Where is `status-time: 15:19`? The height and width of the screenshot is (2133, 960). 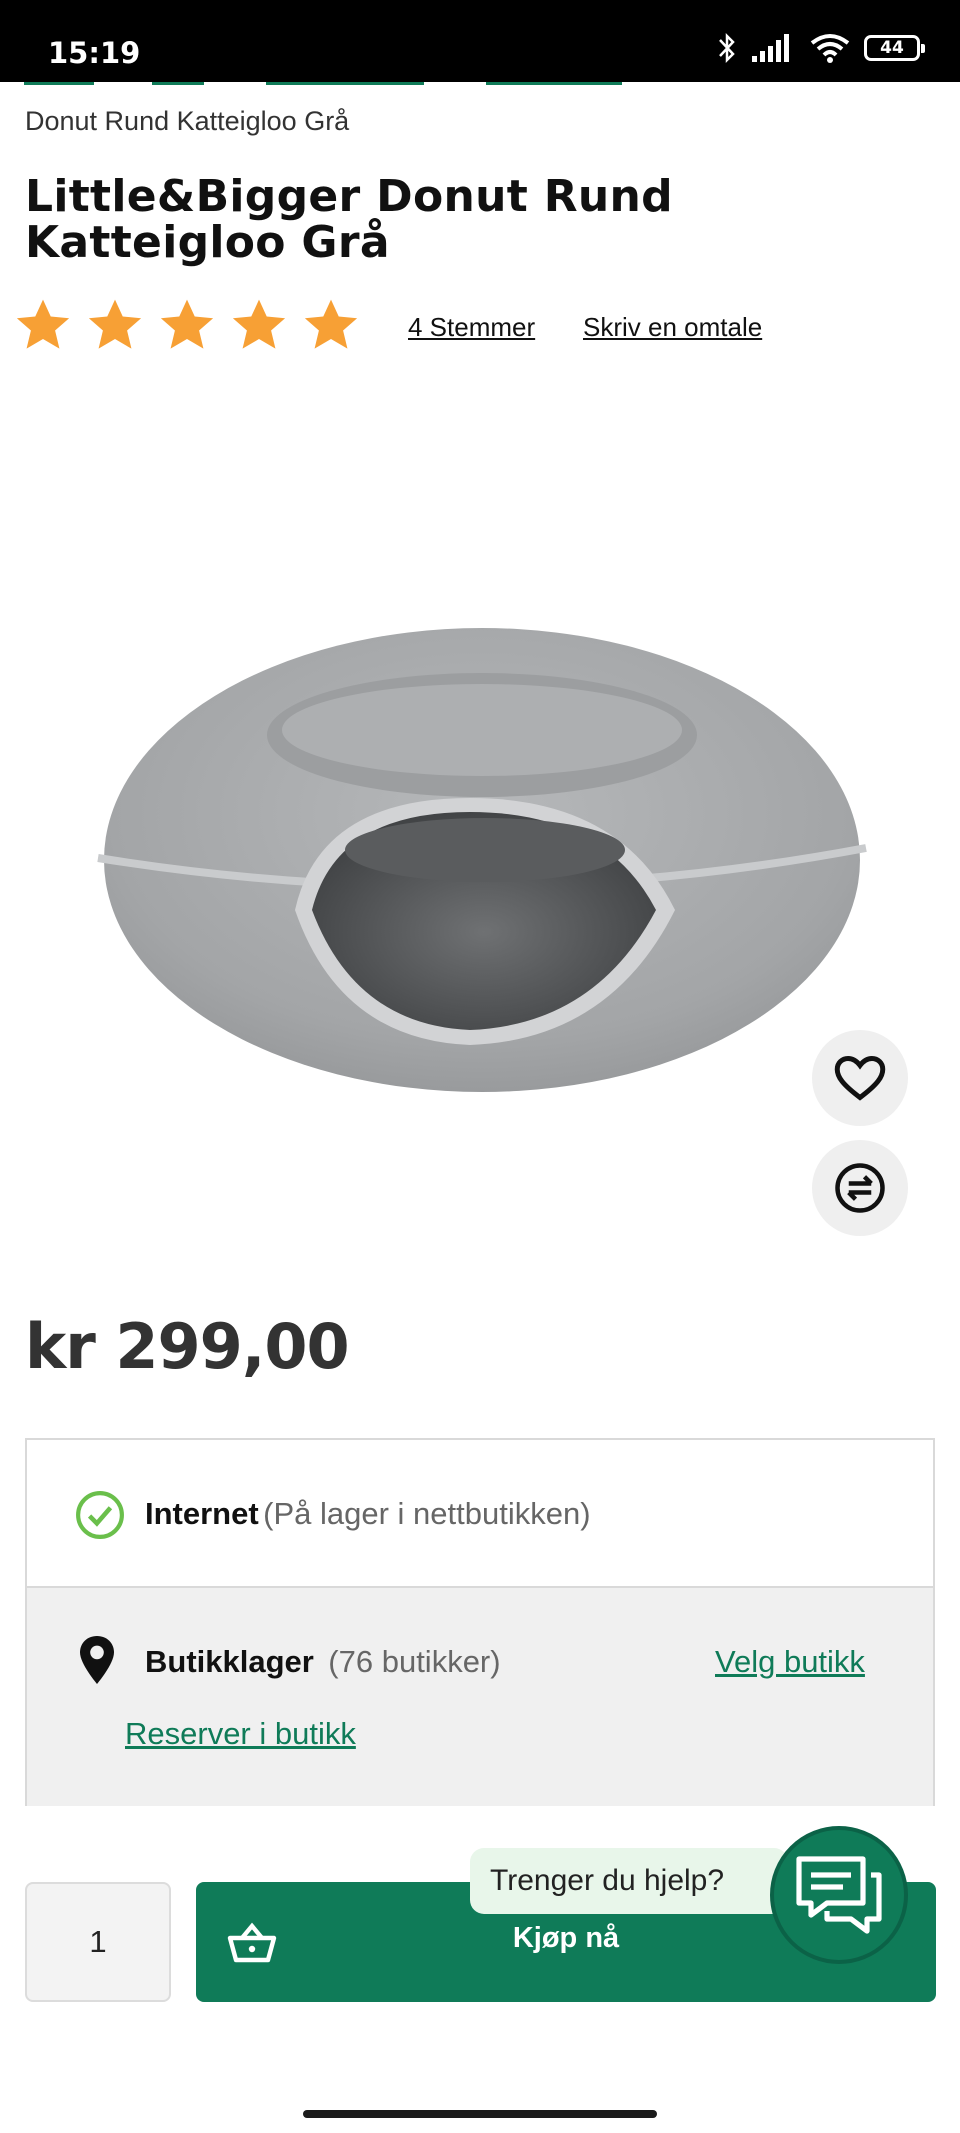
status-time: 15:19 is located at coordinates (94, 53).